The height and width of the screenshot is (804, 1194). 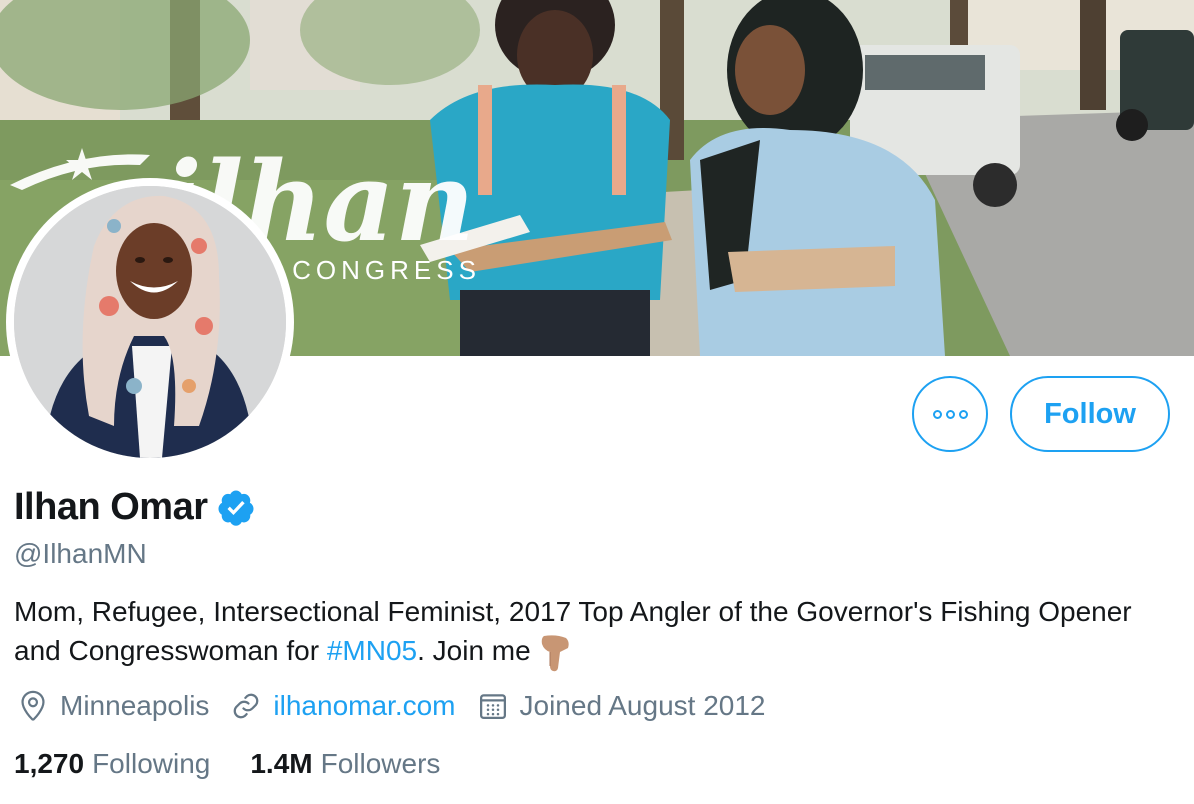 I want to click on joined-item: Joined August 2012, so click(x=622, y=706).